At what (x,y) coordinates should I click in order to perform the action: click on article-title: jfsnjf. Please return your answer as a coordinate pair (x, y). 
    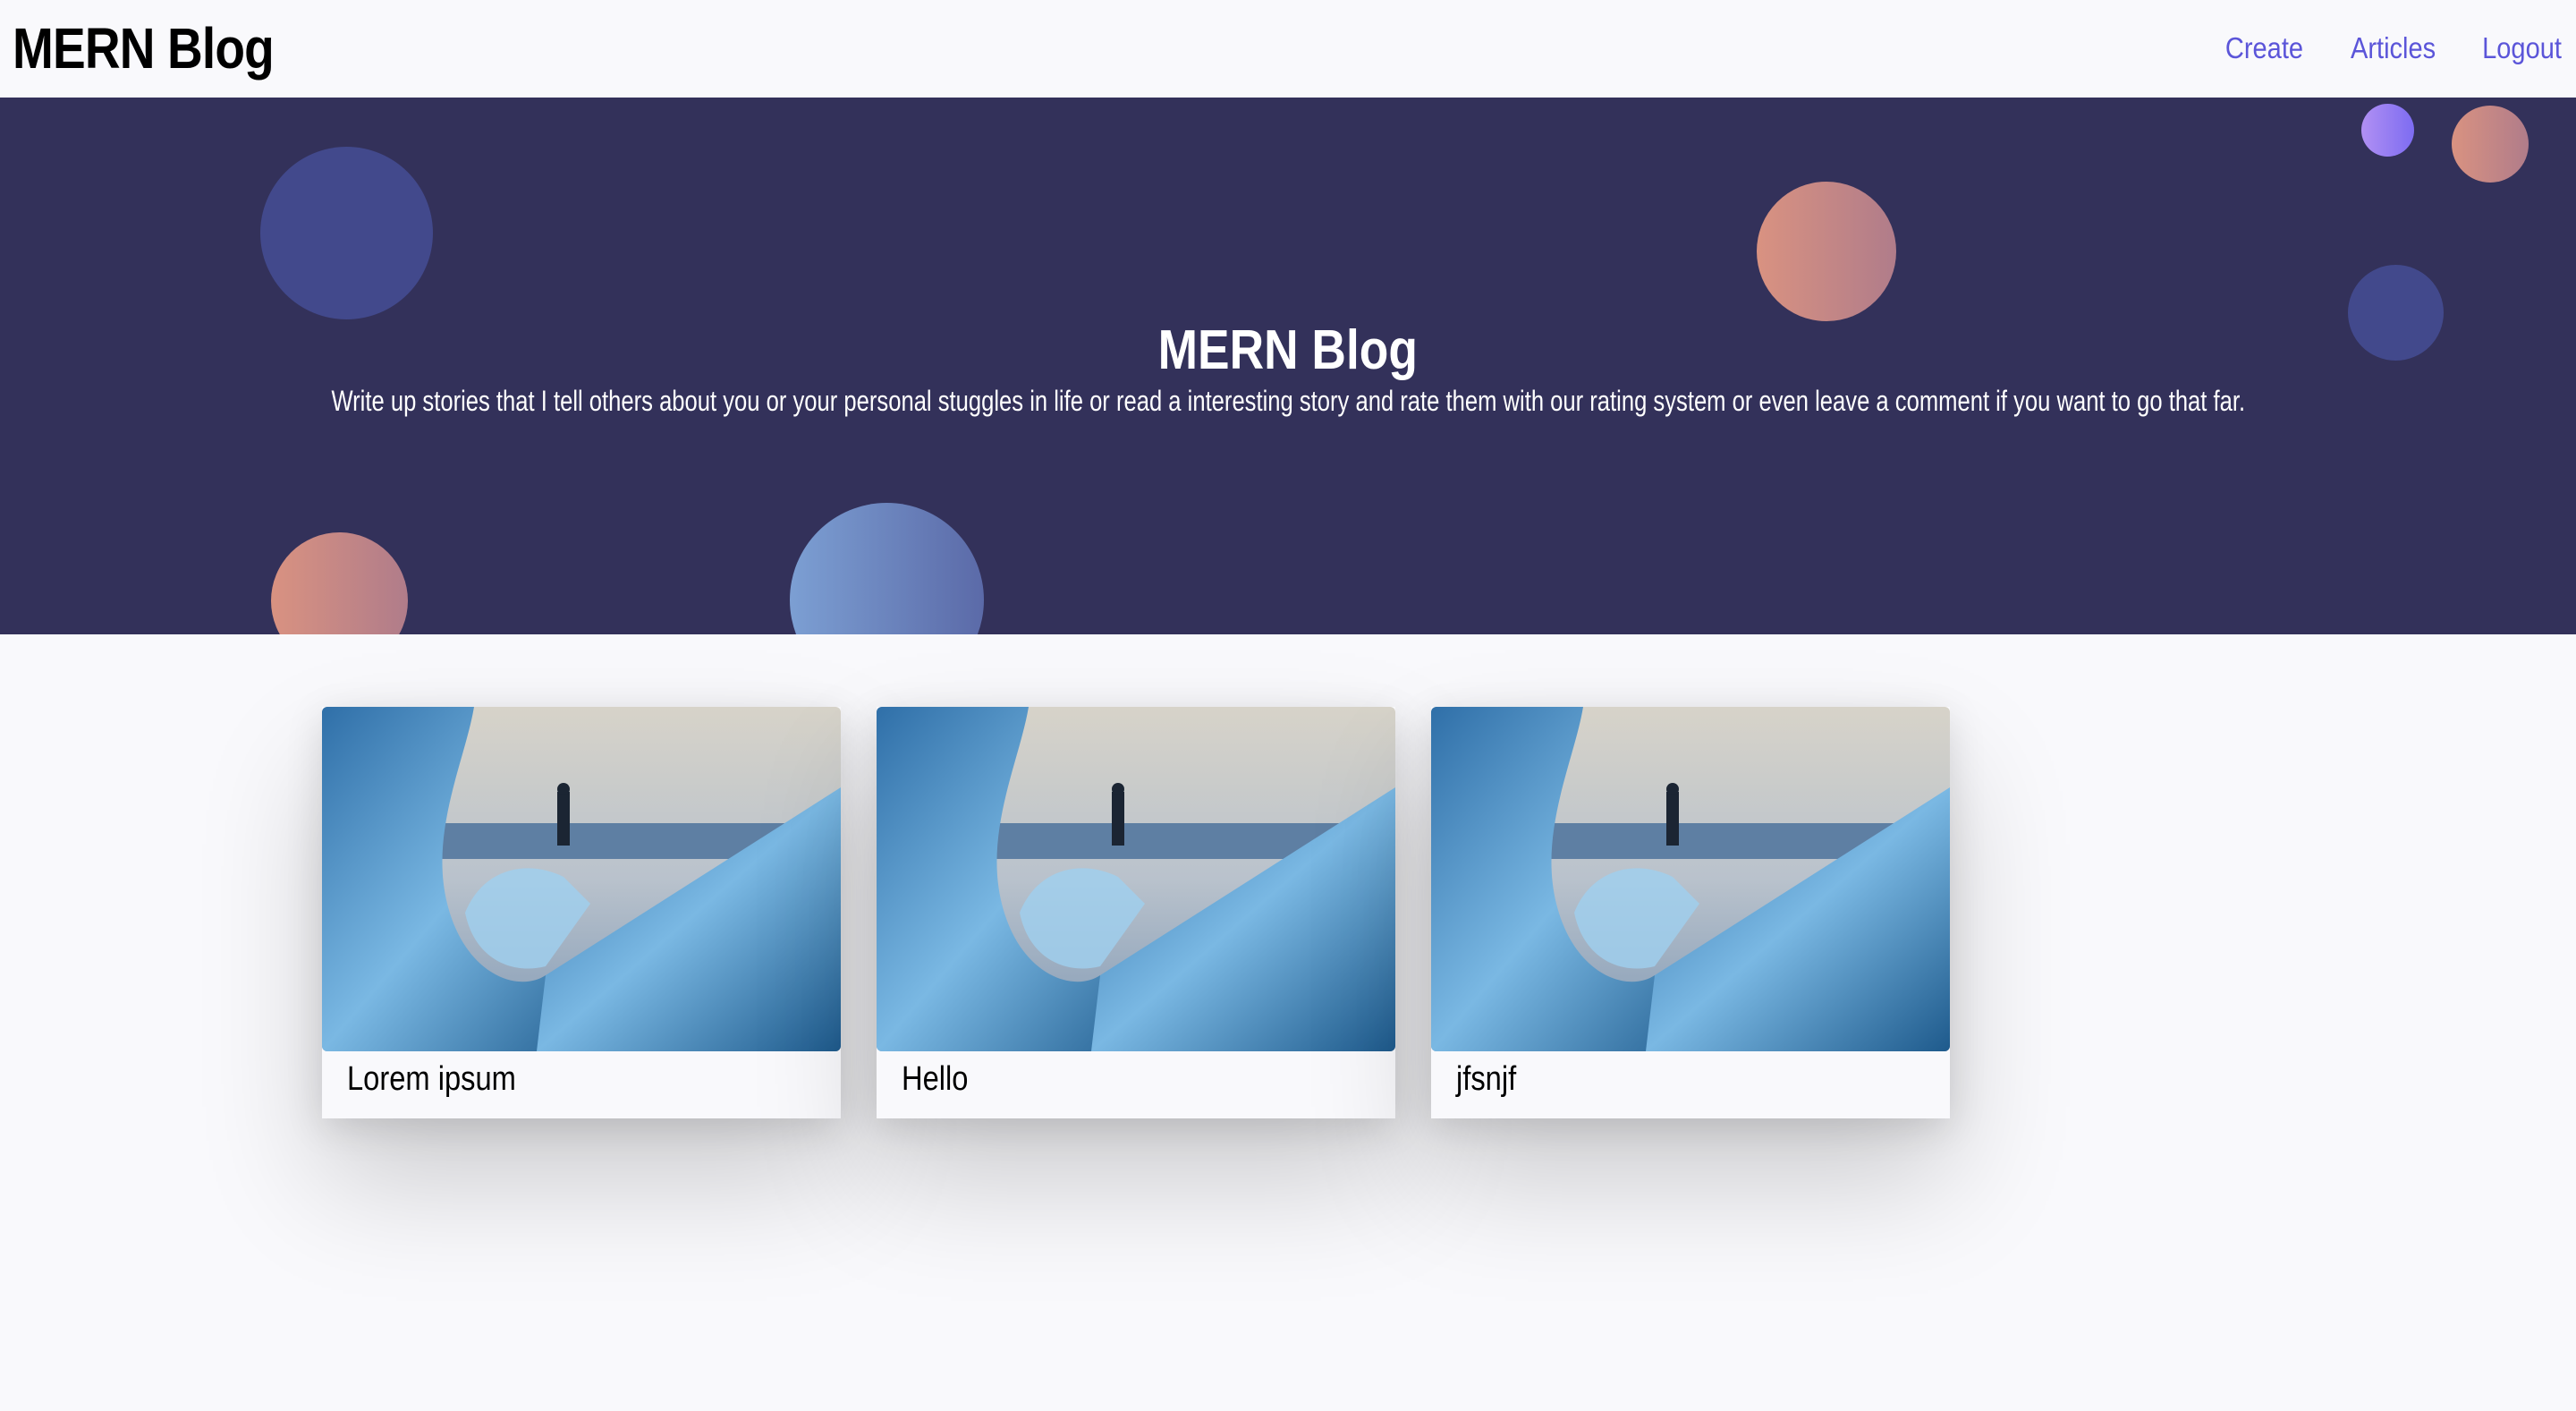
    Looking at the image, I should click on (1486, 1079).